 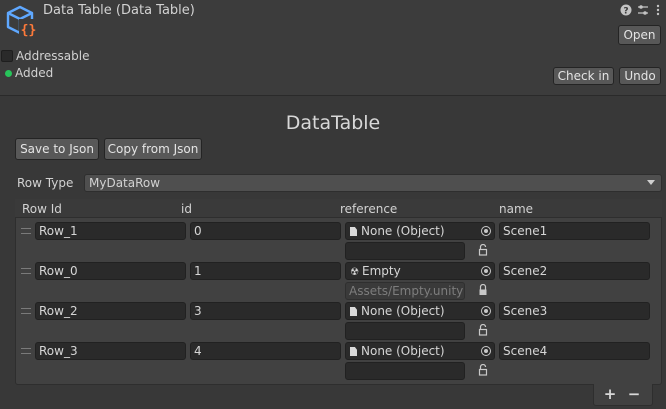 I want to click on addressable-checkbox, so click(x=7, y=56).